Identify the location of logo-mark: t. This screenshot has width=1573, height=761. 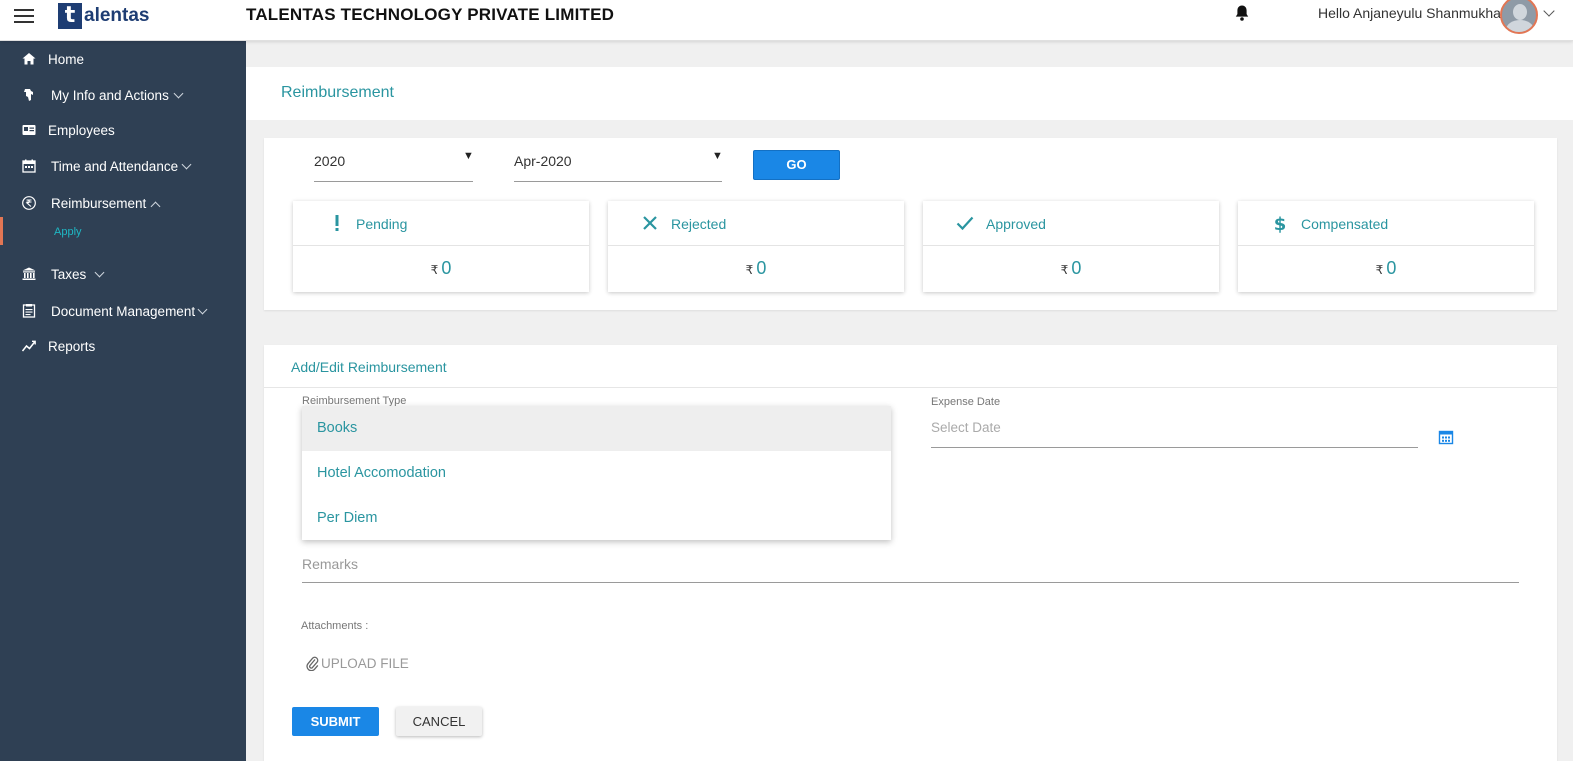
(70, 16).